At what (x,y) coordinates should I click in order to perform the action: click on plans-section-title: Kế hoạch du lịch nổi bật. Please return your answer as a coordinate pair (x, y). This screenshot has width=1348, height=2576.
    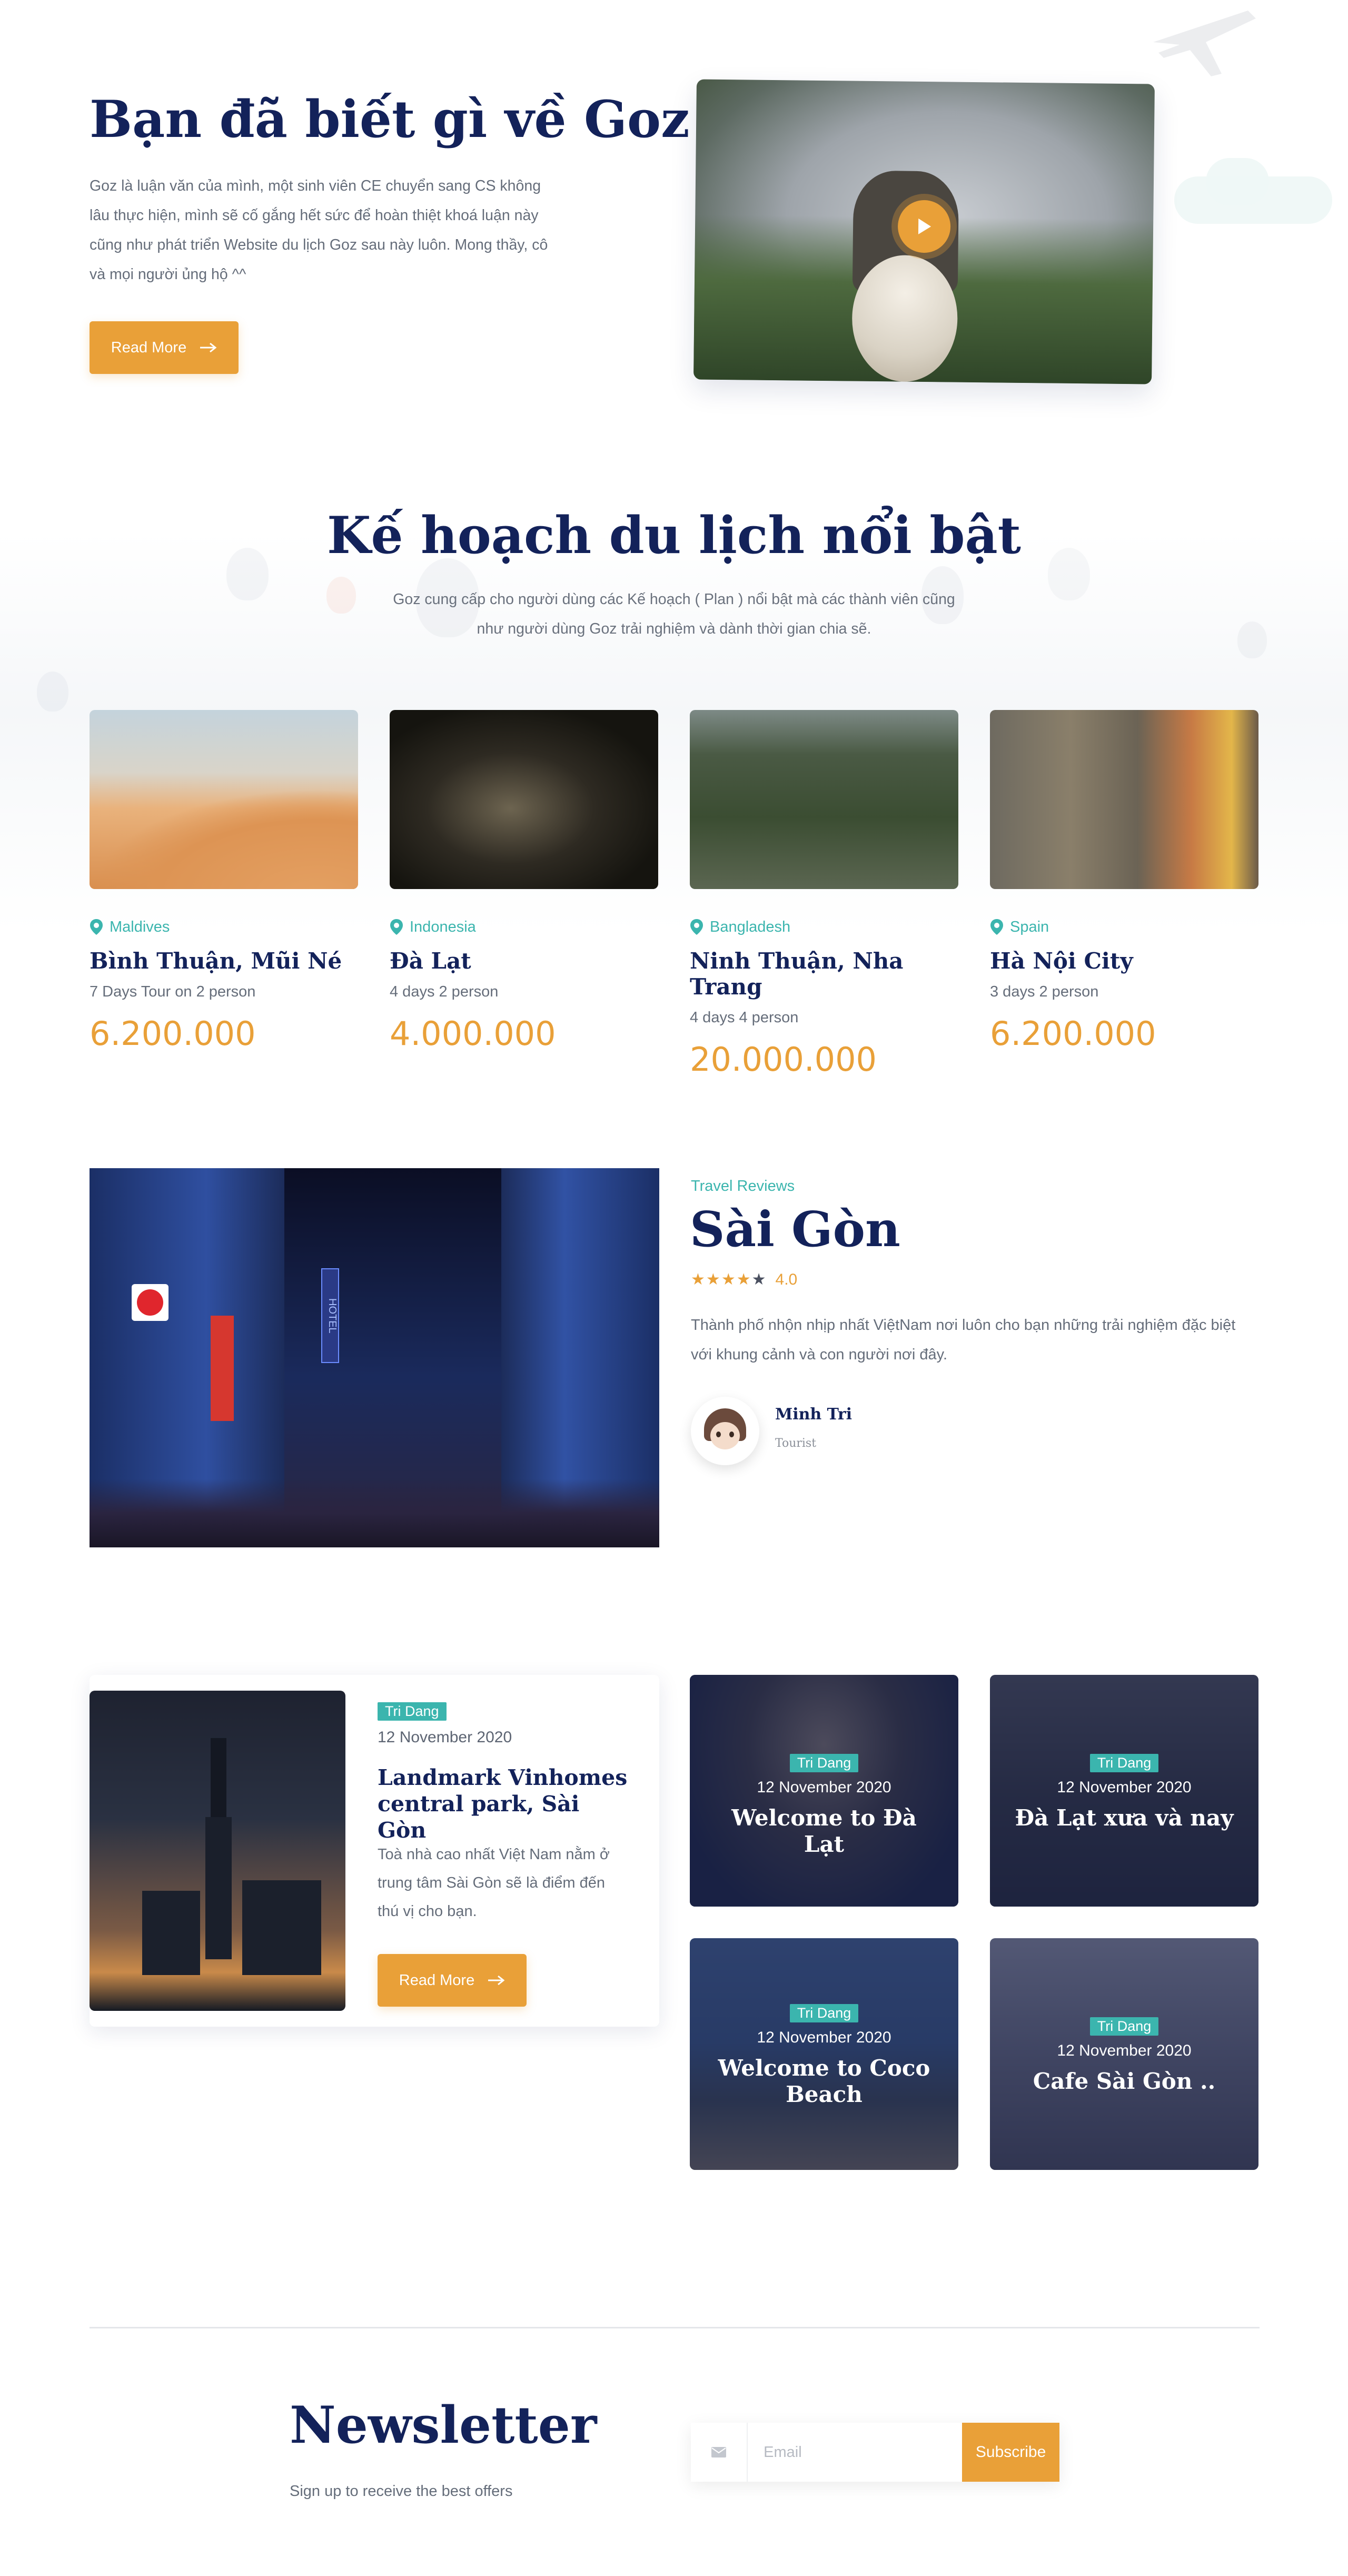
    Looking at the image, I should click on (674, 535).